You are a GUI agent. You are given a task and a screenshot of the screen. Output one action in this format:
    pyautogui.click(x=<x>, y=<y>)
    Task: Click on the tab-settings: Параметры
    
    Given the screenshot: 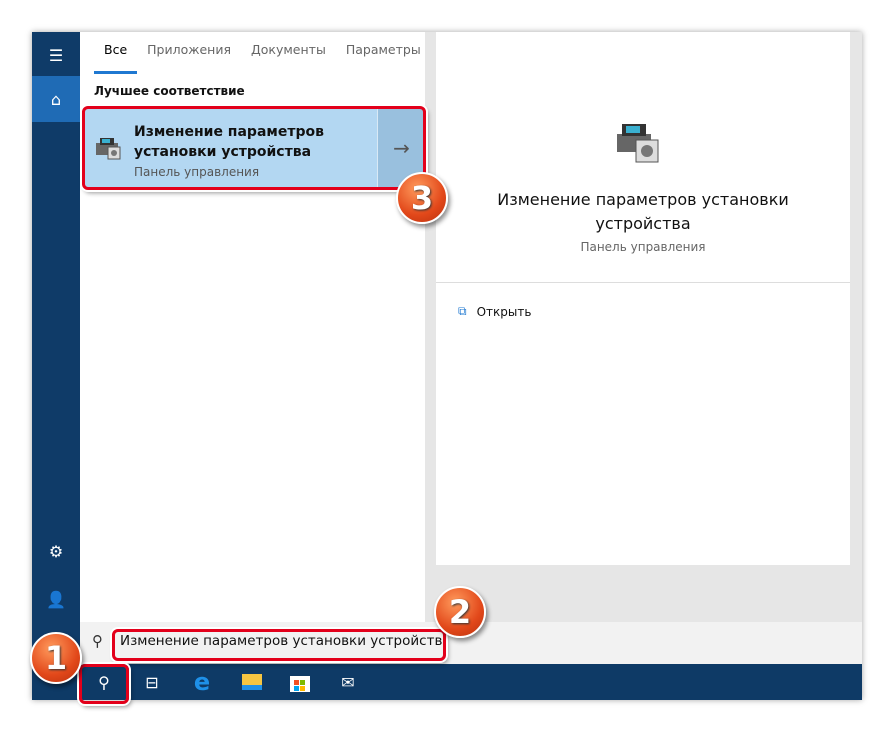 What is the action you would take?
    pyautogui.click(x=383, y=53)
    